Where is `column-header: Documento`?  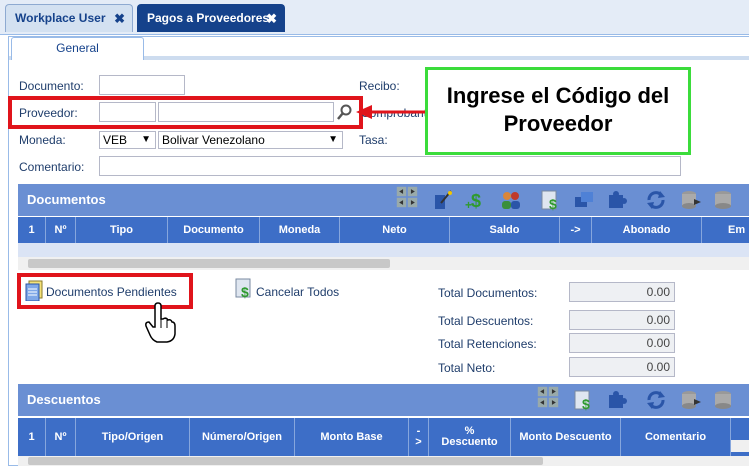
column-header: Documento is located at coordinates (214, 230).